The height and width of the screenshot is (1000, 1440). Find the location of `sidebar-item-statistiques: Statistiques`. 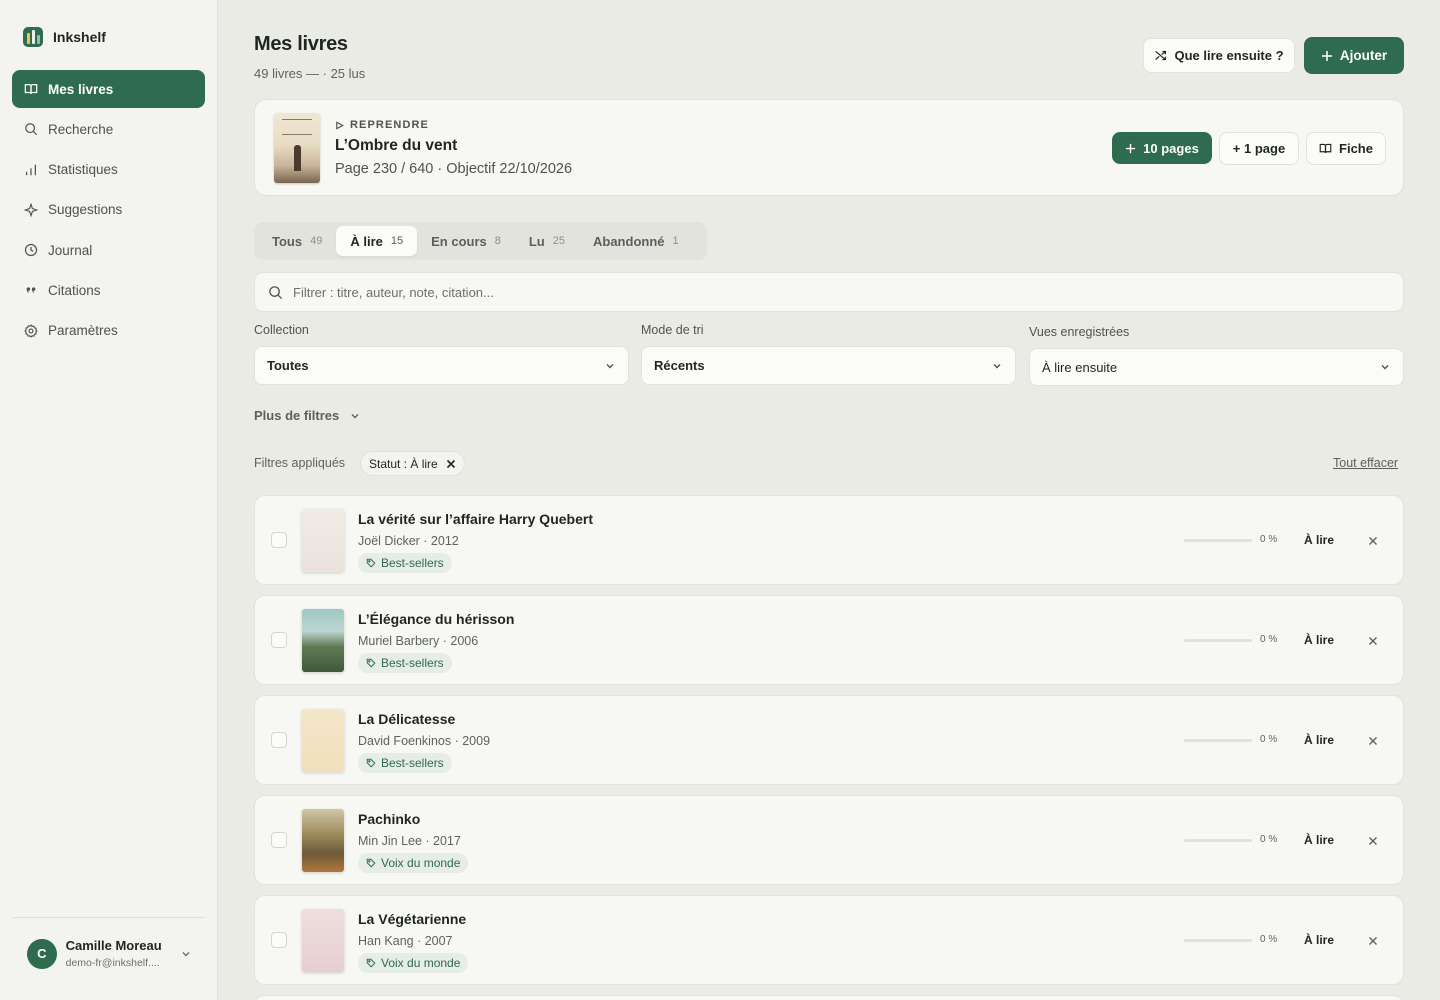

sidebar-item-statistiques: Statistiques is located at coordinates (108, 170).